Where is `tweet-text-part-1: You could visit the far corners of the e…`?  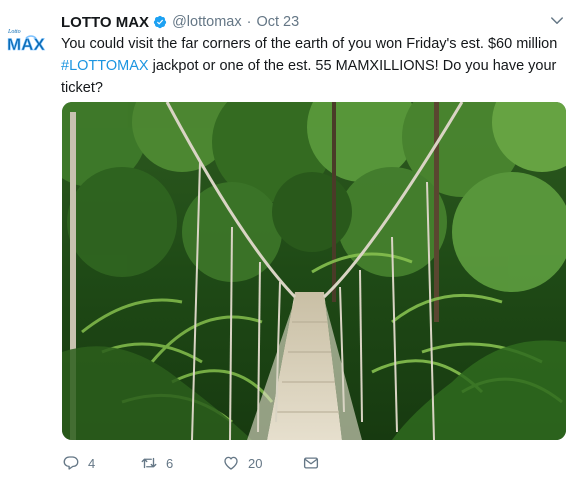 tweet-text-part-1: You could visit the far corners of the e… is located at coordinates (309, 44).